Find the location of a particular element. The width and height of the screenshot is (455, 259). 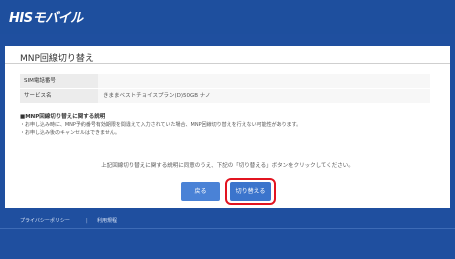

switch-button: 切り替える is located at coordinates (250, 191).